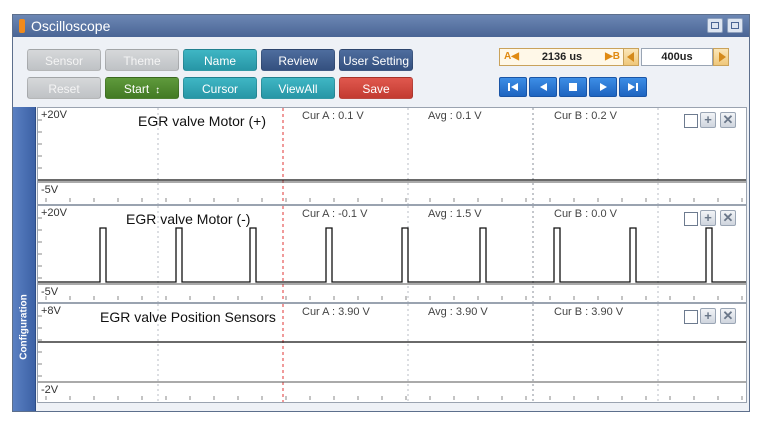 Image resolution: width=761 pixels, height=421 pixels. I want to click on time-division-value: 400us, so click(677, 57).